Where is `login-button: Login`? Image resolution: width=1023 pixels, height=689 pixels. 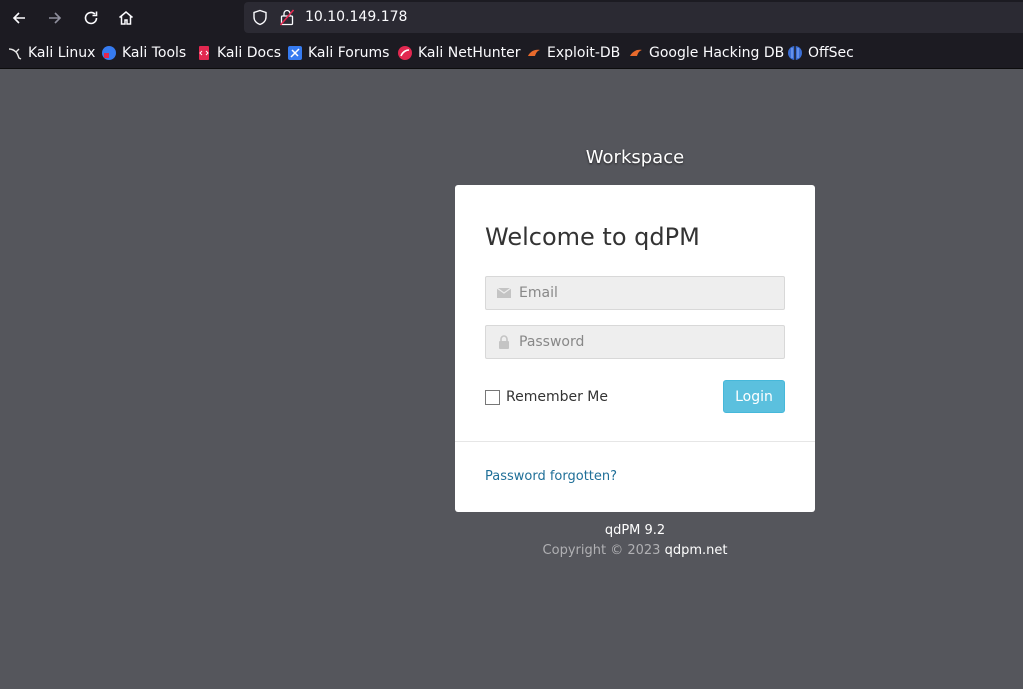 login-button: Login is located at coordinates (754, 396).